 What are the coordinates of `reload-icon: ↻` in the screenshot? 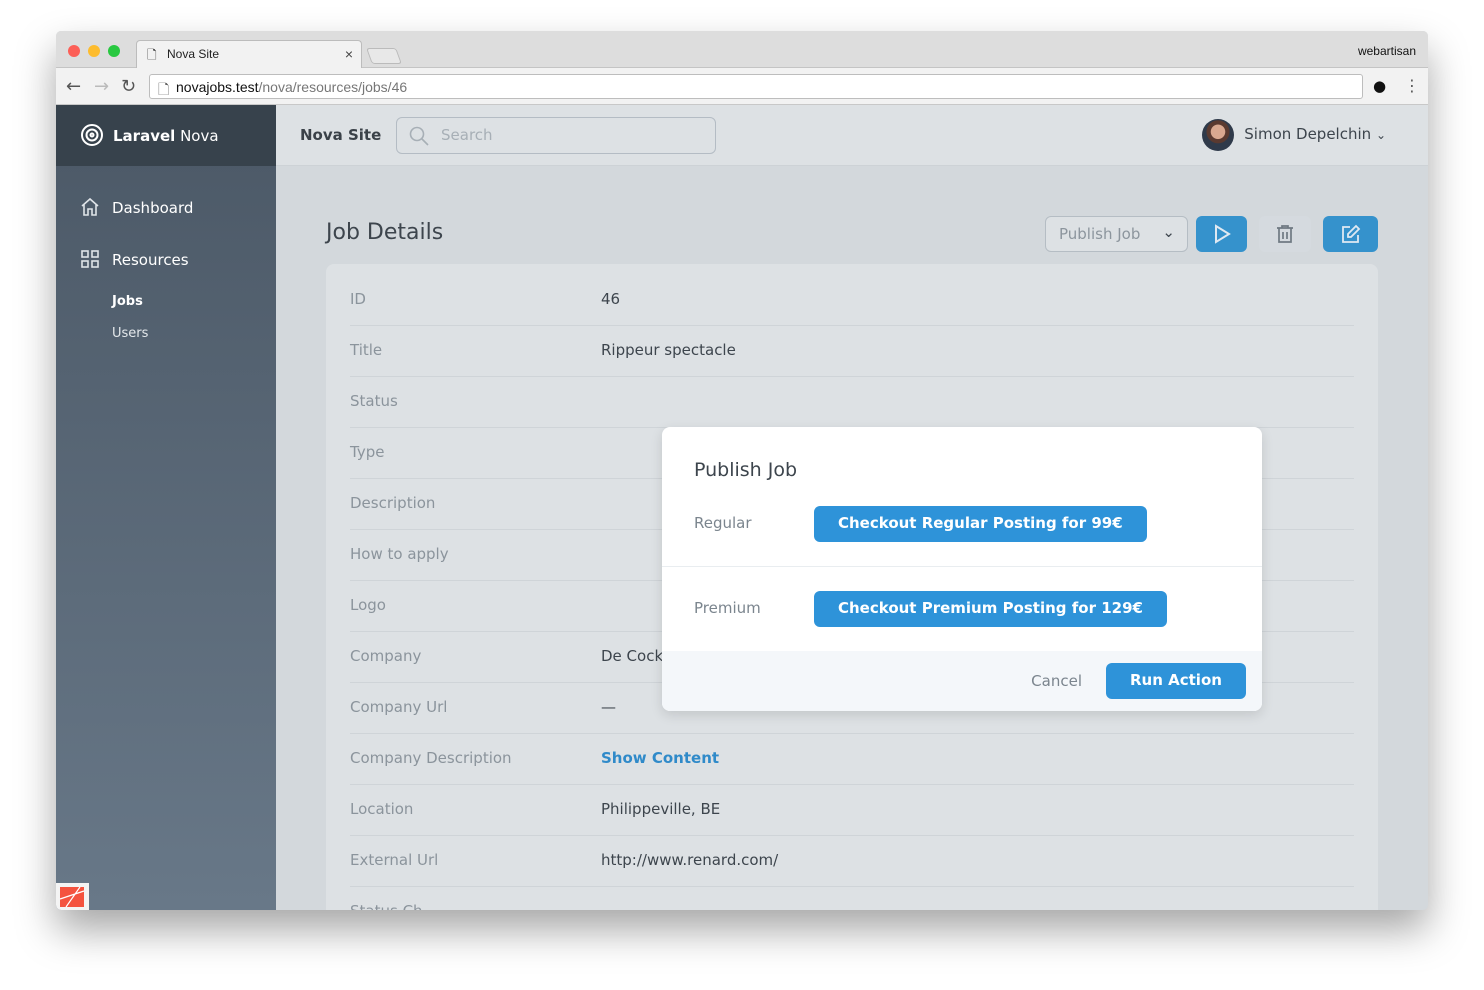 It's located at (128, 86).